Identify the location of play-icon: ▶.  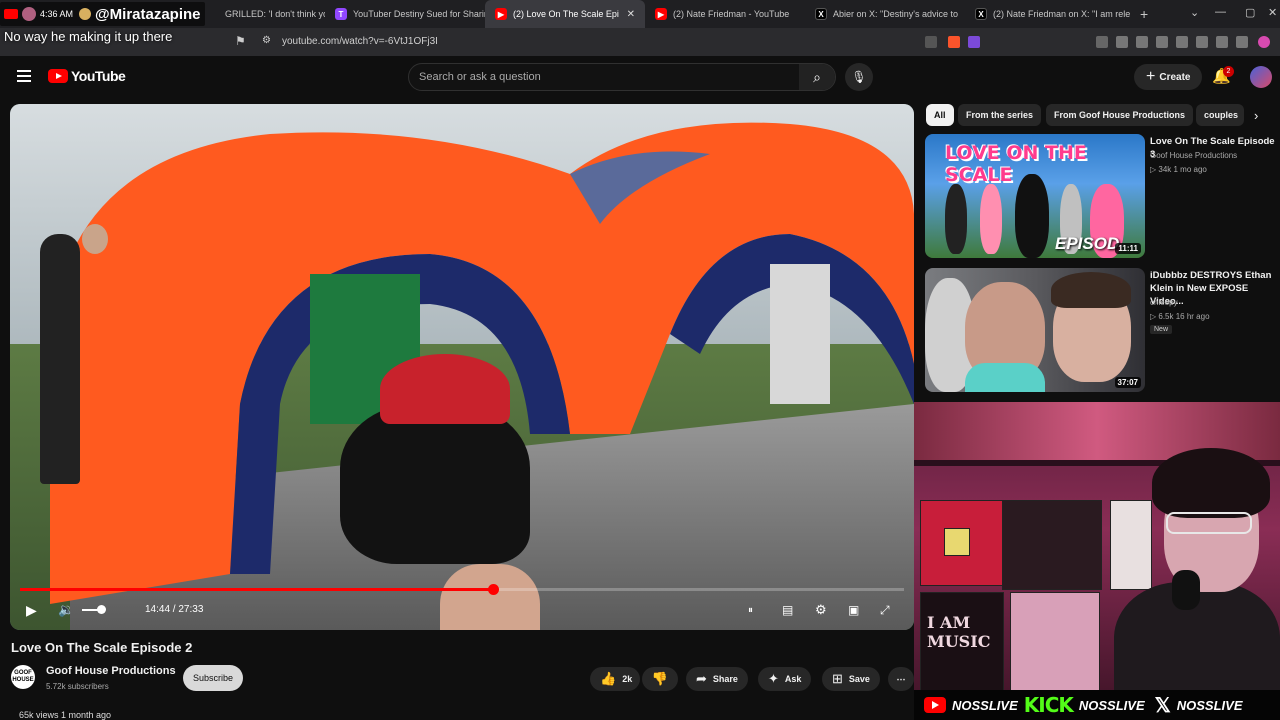
(31, 610).